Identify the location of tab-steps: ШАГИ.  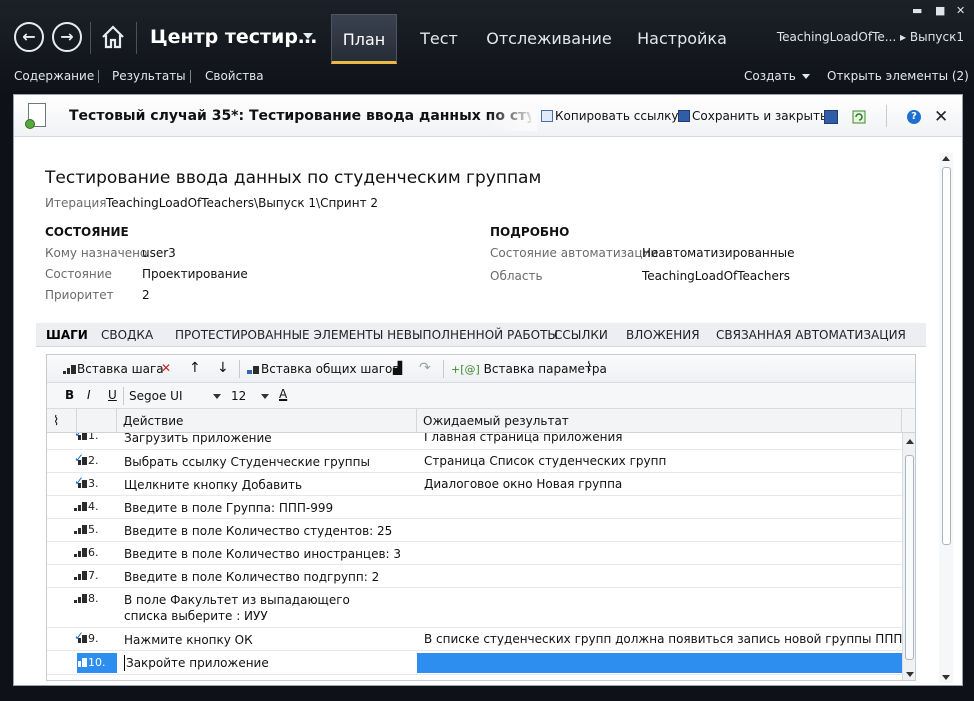
(67, 335).